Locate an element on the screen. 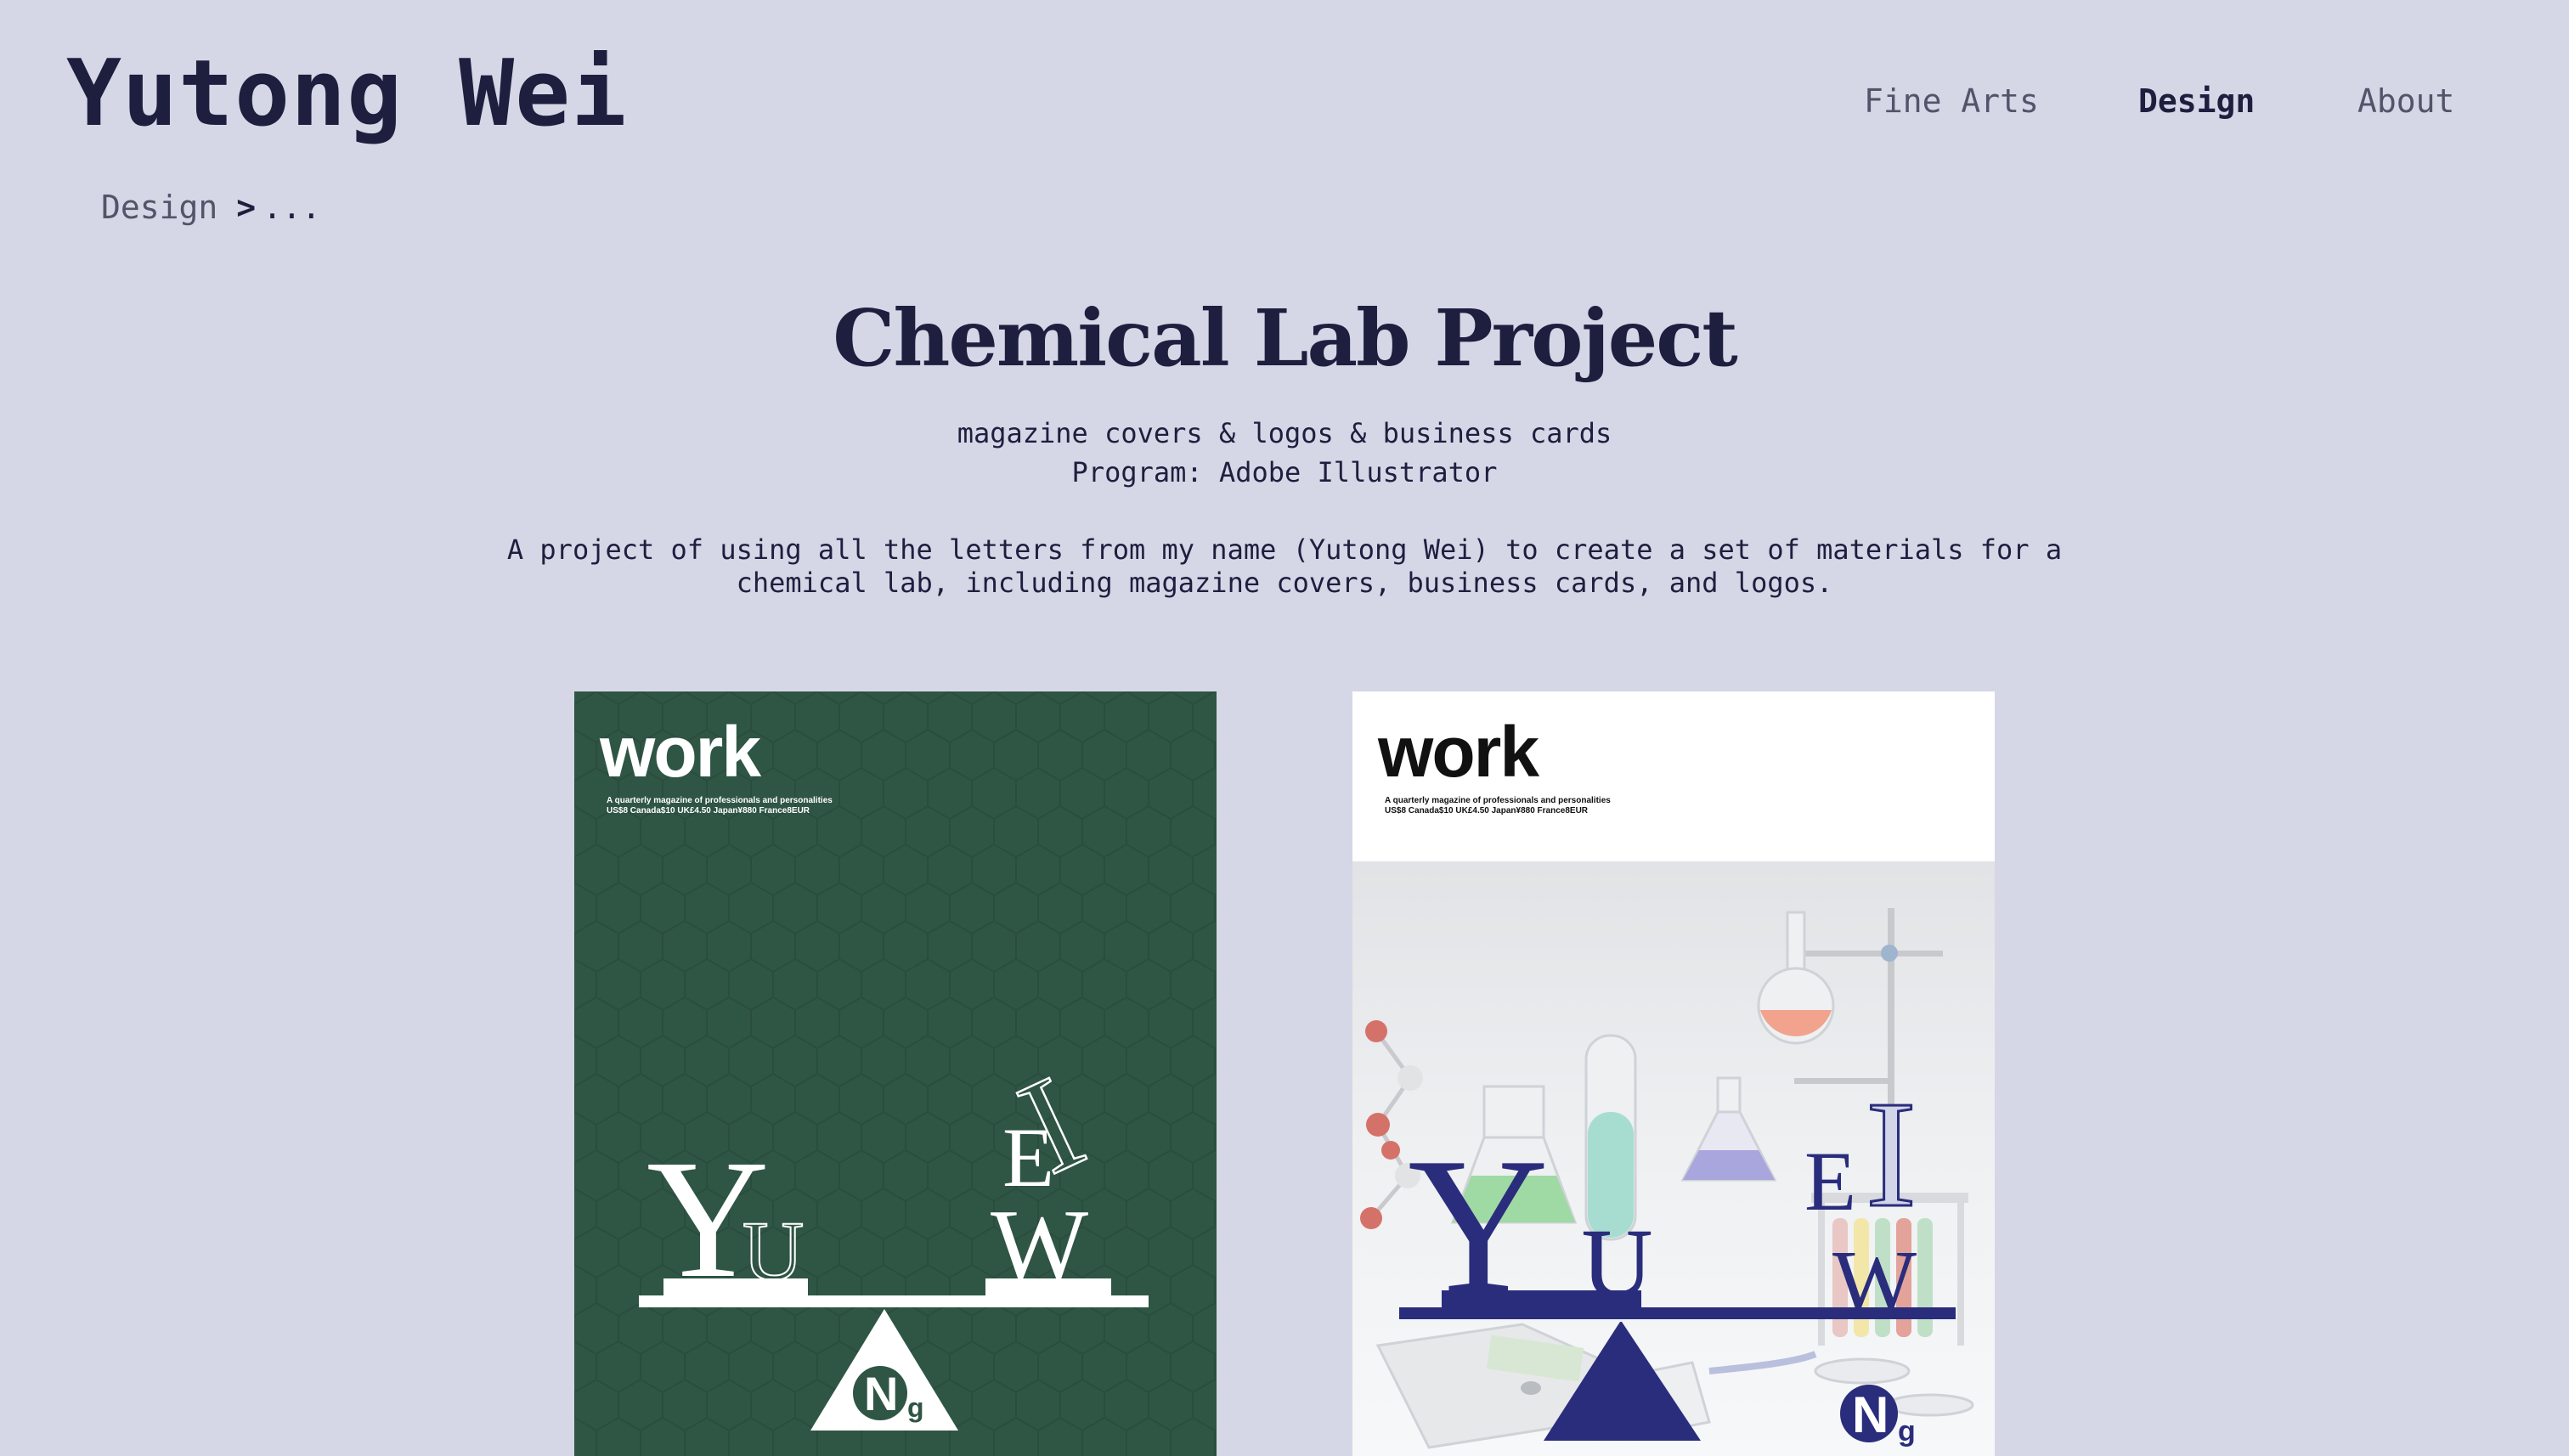  nav-design: Design is located at coordinates (2197, 101).